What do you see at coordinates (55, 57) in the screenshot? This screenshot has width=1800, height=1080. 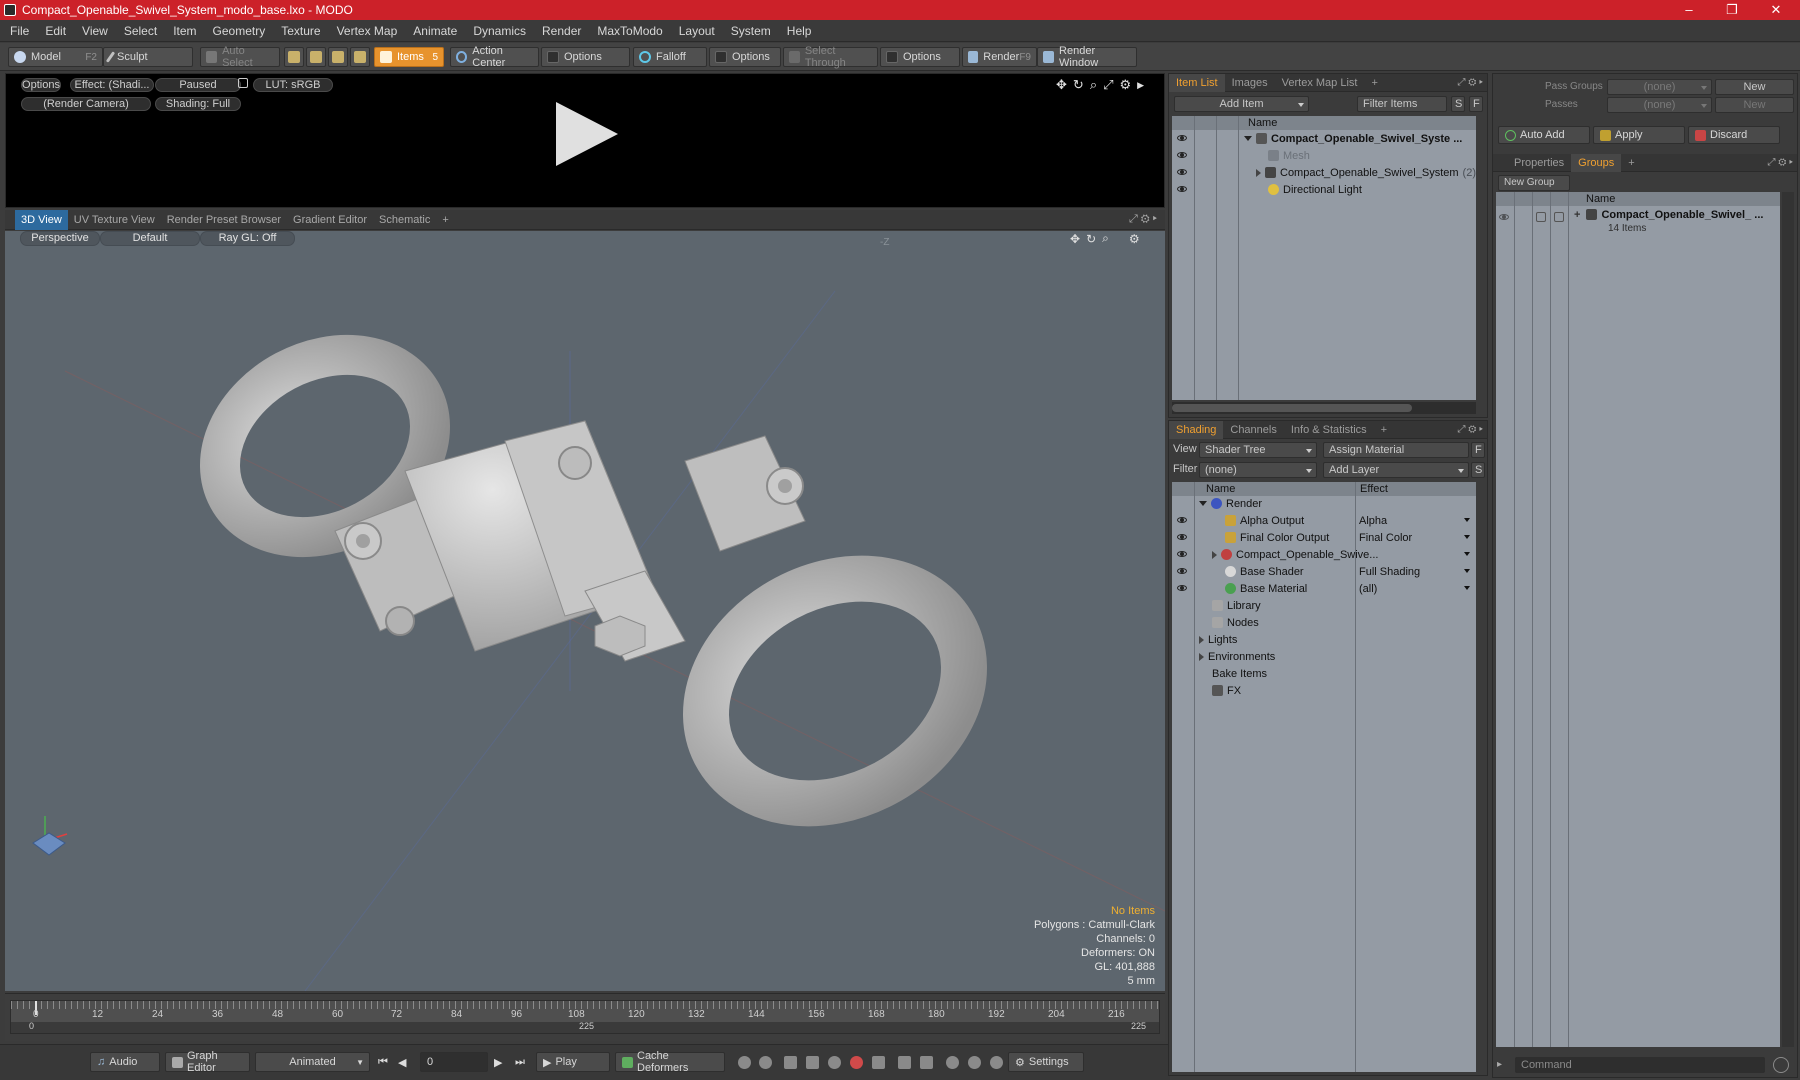 I see `model-mode-button: Model F2` at bounding box center [55, 57].